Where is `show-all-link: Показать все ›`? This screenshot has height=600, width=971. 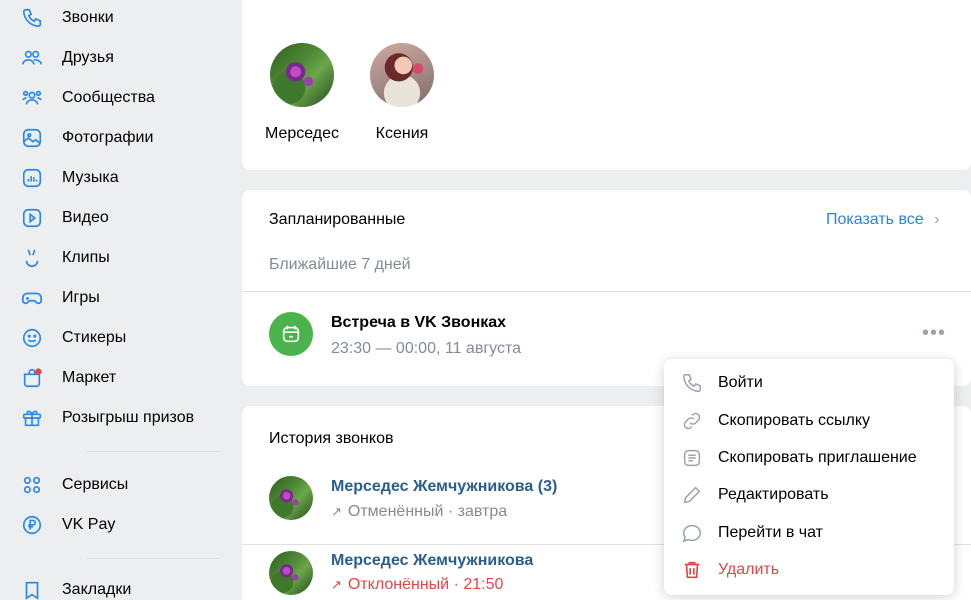
show-all-link: Показать все › is located at coordinates (882, 220).